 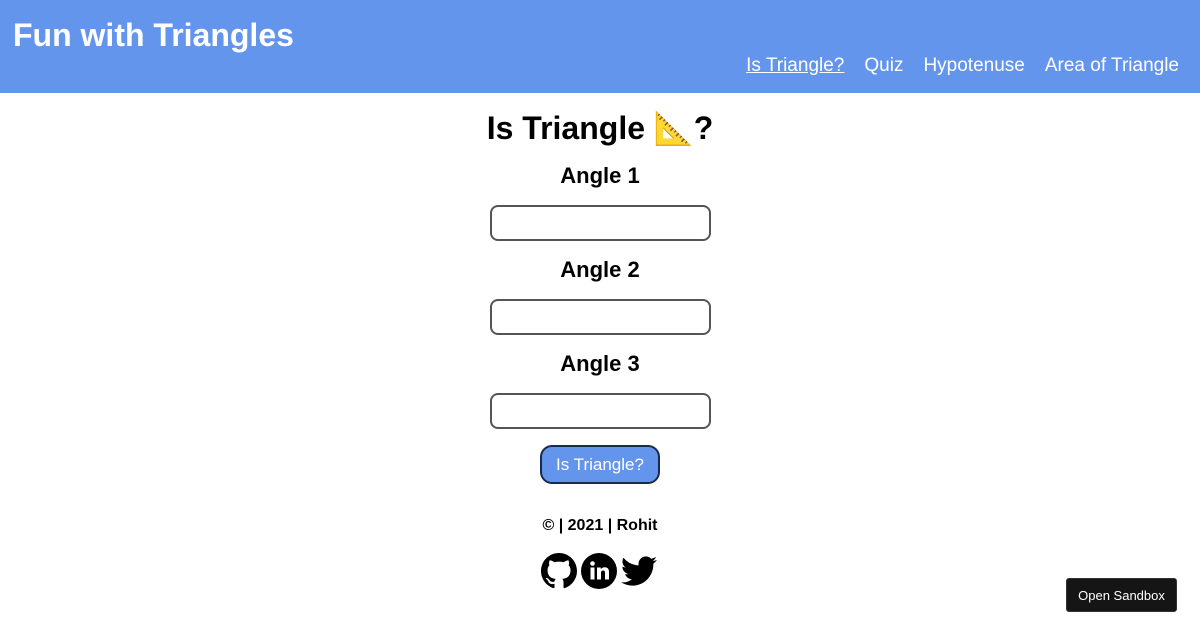 What do you see at coordinates (600, 175) in the screenshot?
I see `angle-1-label: Angle 1` at bounding box center [600, 175].